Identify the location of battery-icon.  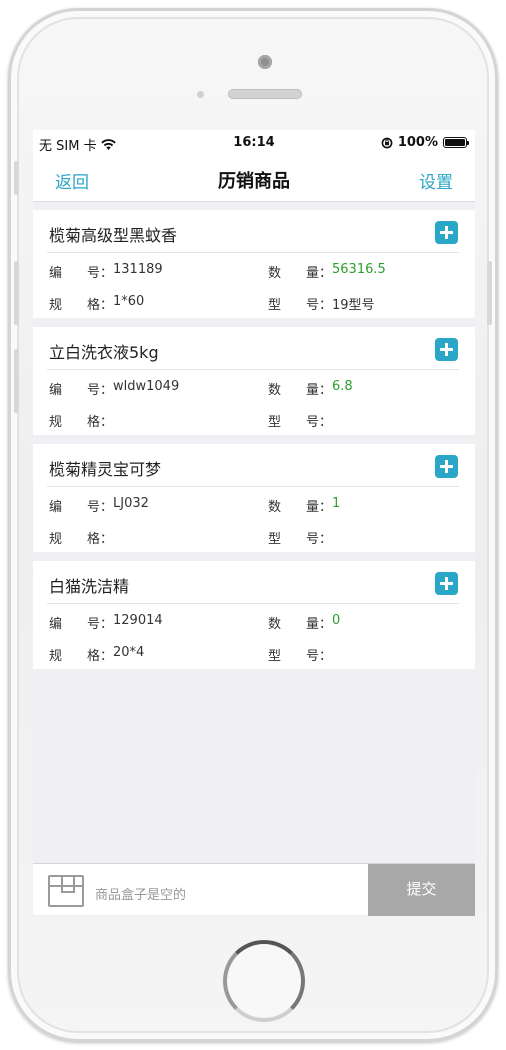
(456, 142).